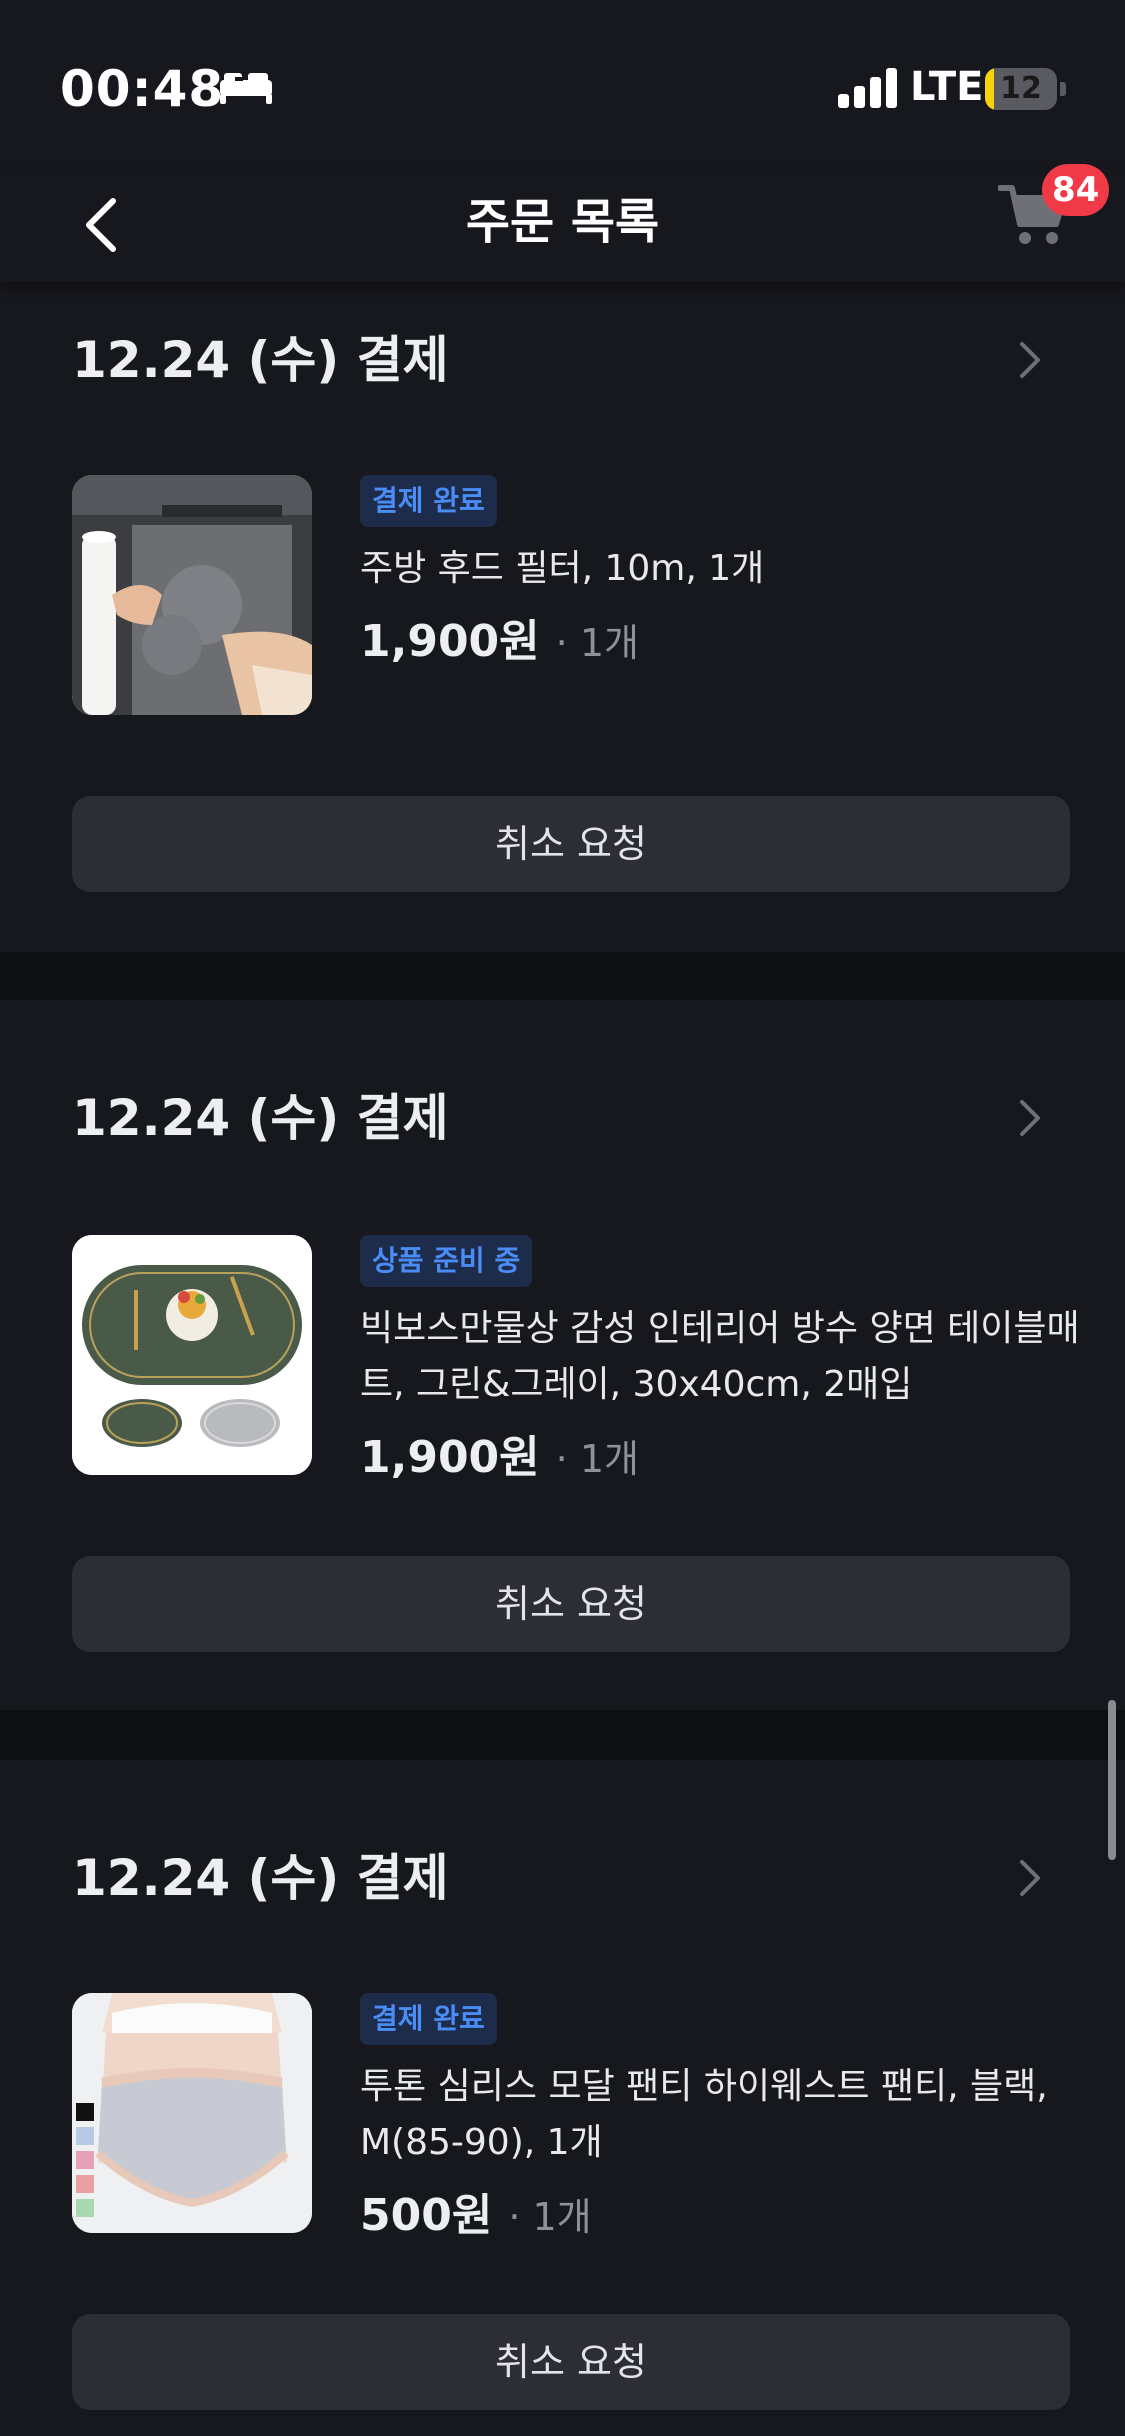 The height and width of the screenshot is (2436, 1125). I want to click on page-title: 주문 목록, so click(562, 222).